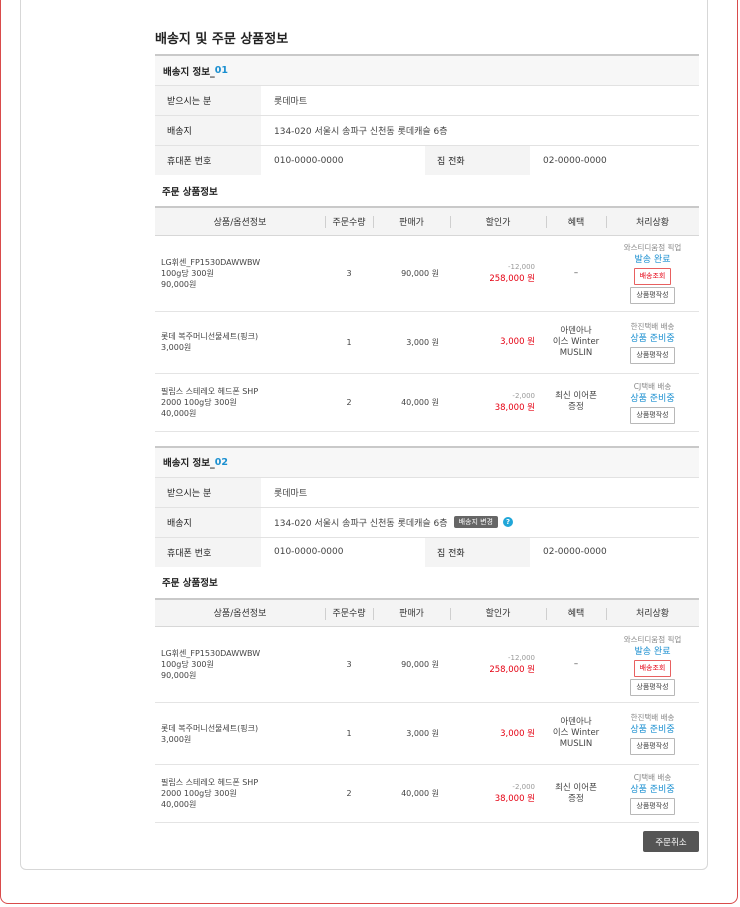 This screenshot has width=740, height=907. Describe the element at coordinates (427, 461) in the screenshot. I see `shipment-header: 배송지 정보_ 02` at that location.